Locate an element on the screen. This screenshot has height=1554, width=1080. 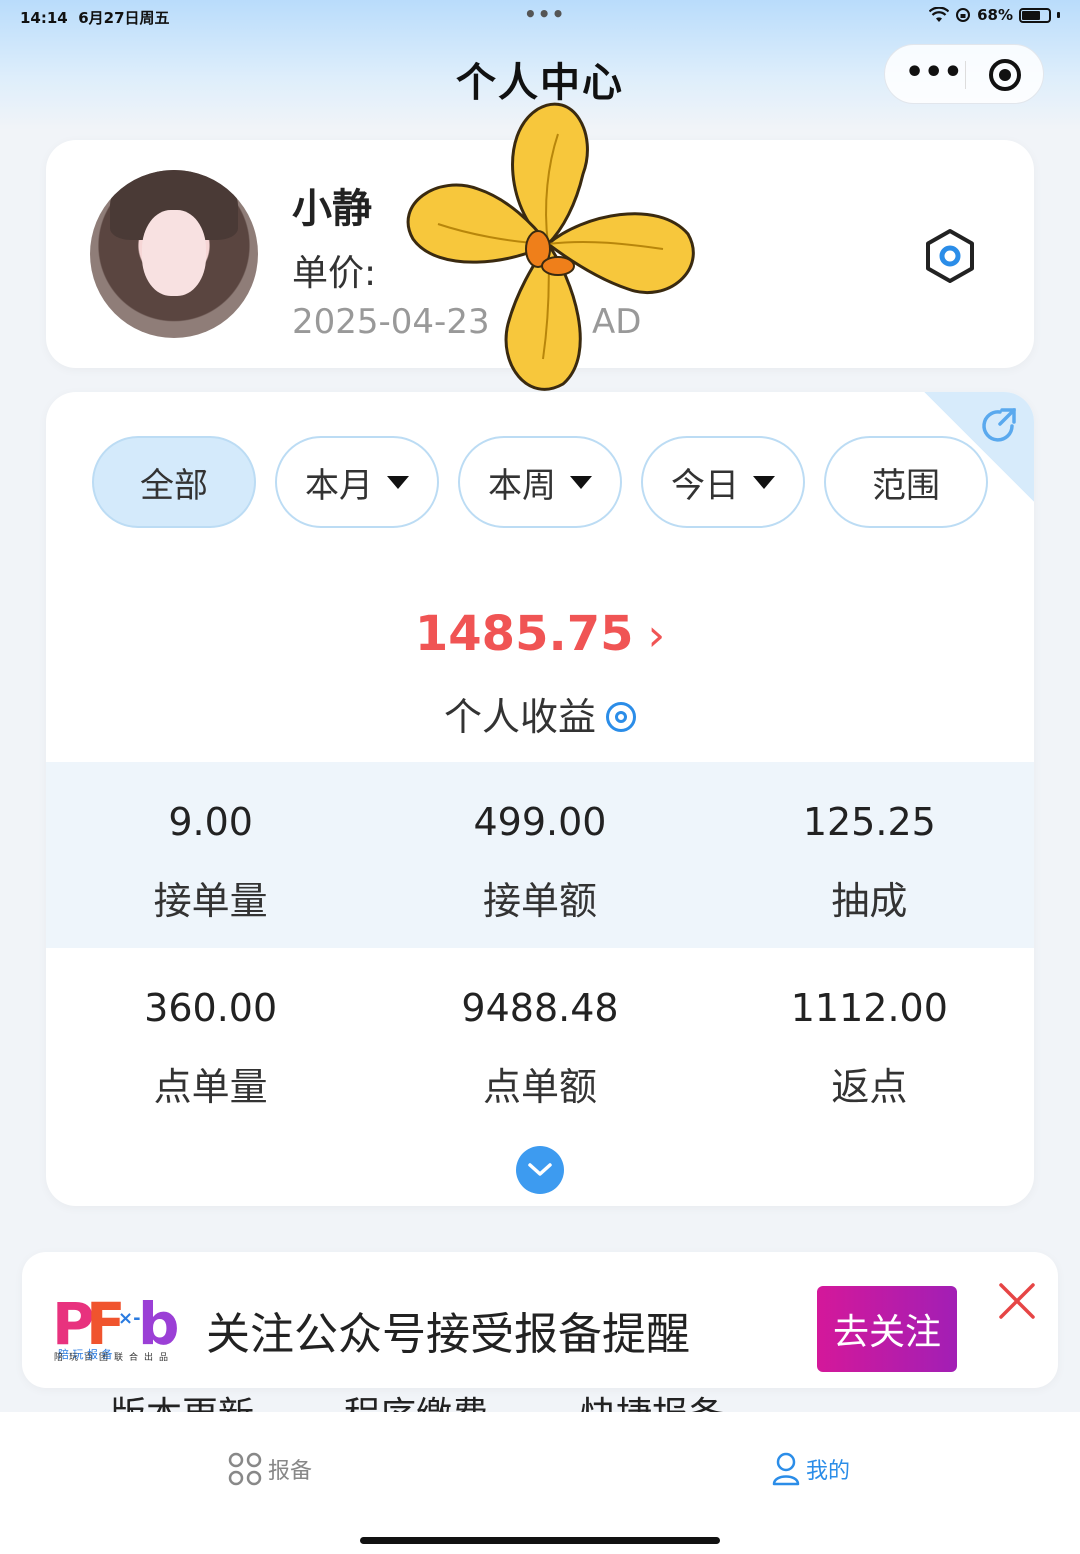
stat-label: 点单量 is located at coordinates (210, 1087).